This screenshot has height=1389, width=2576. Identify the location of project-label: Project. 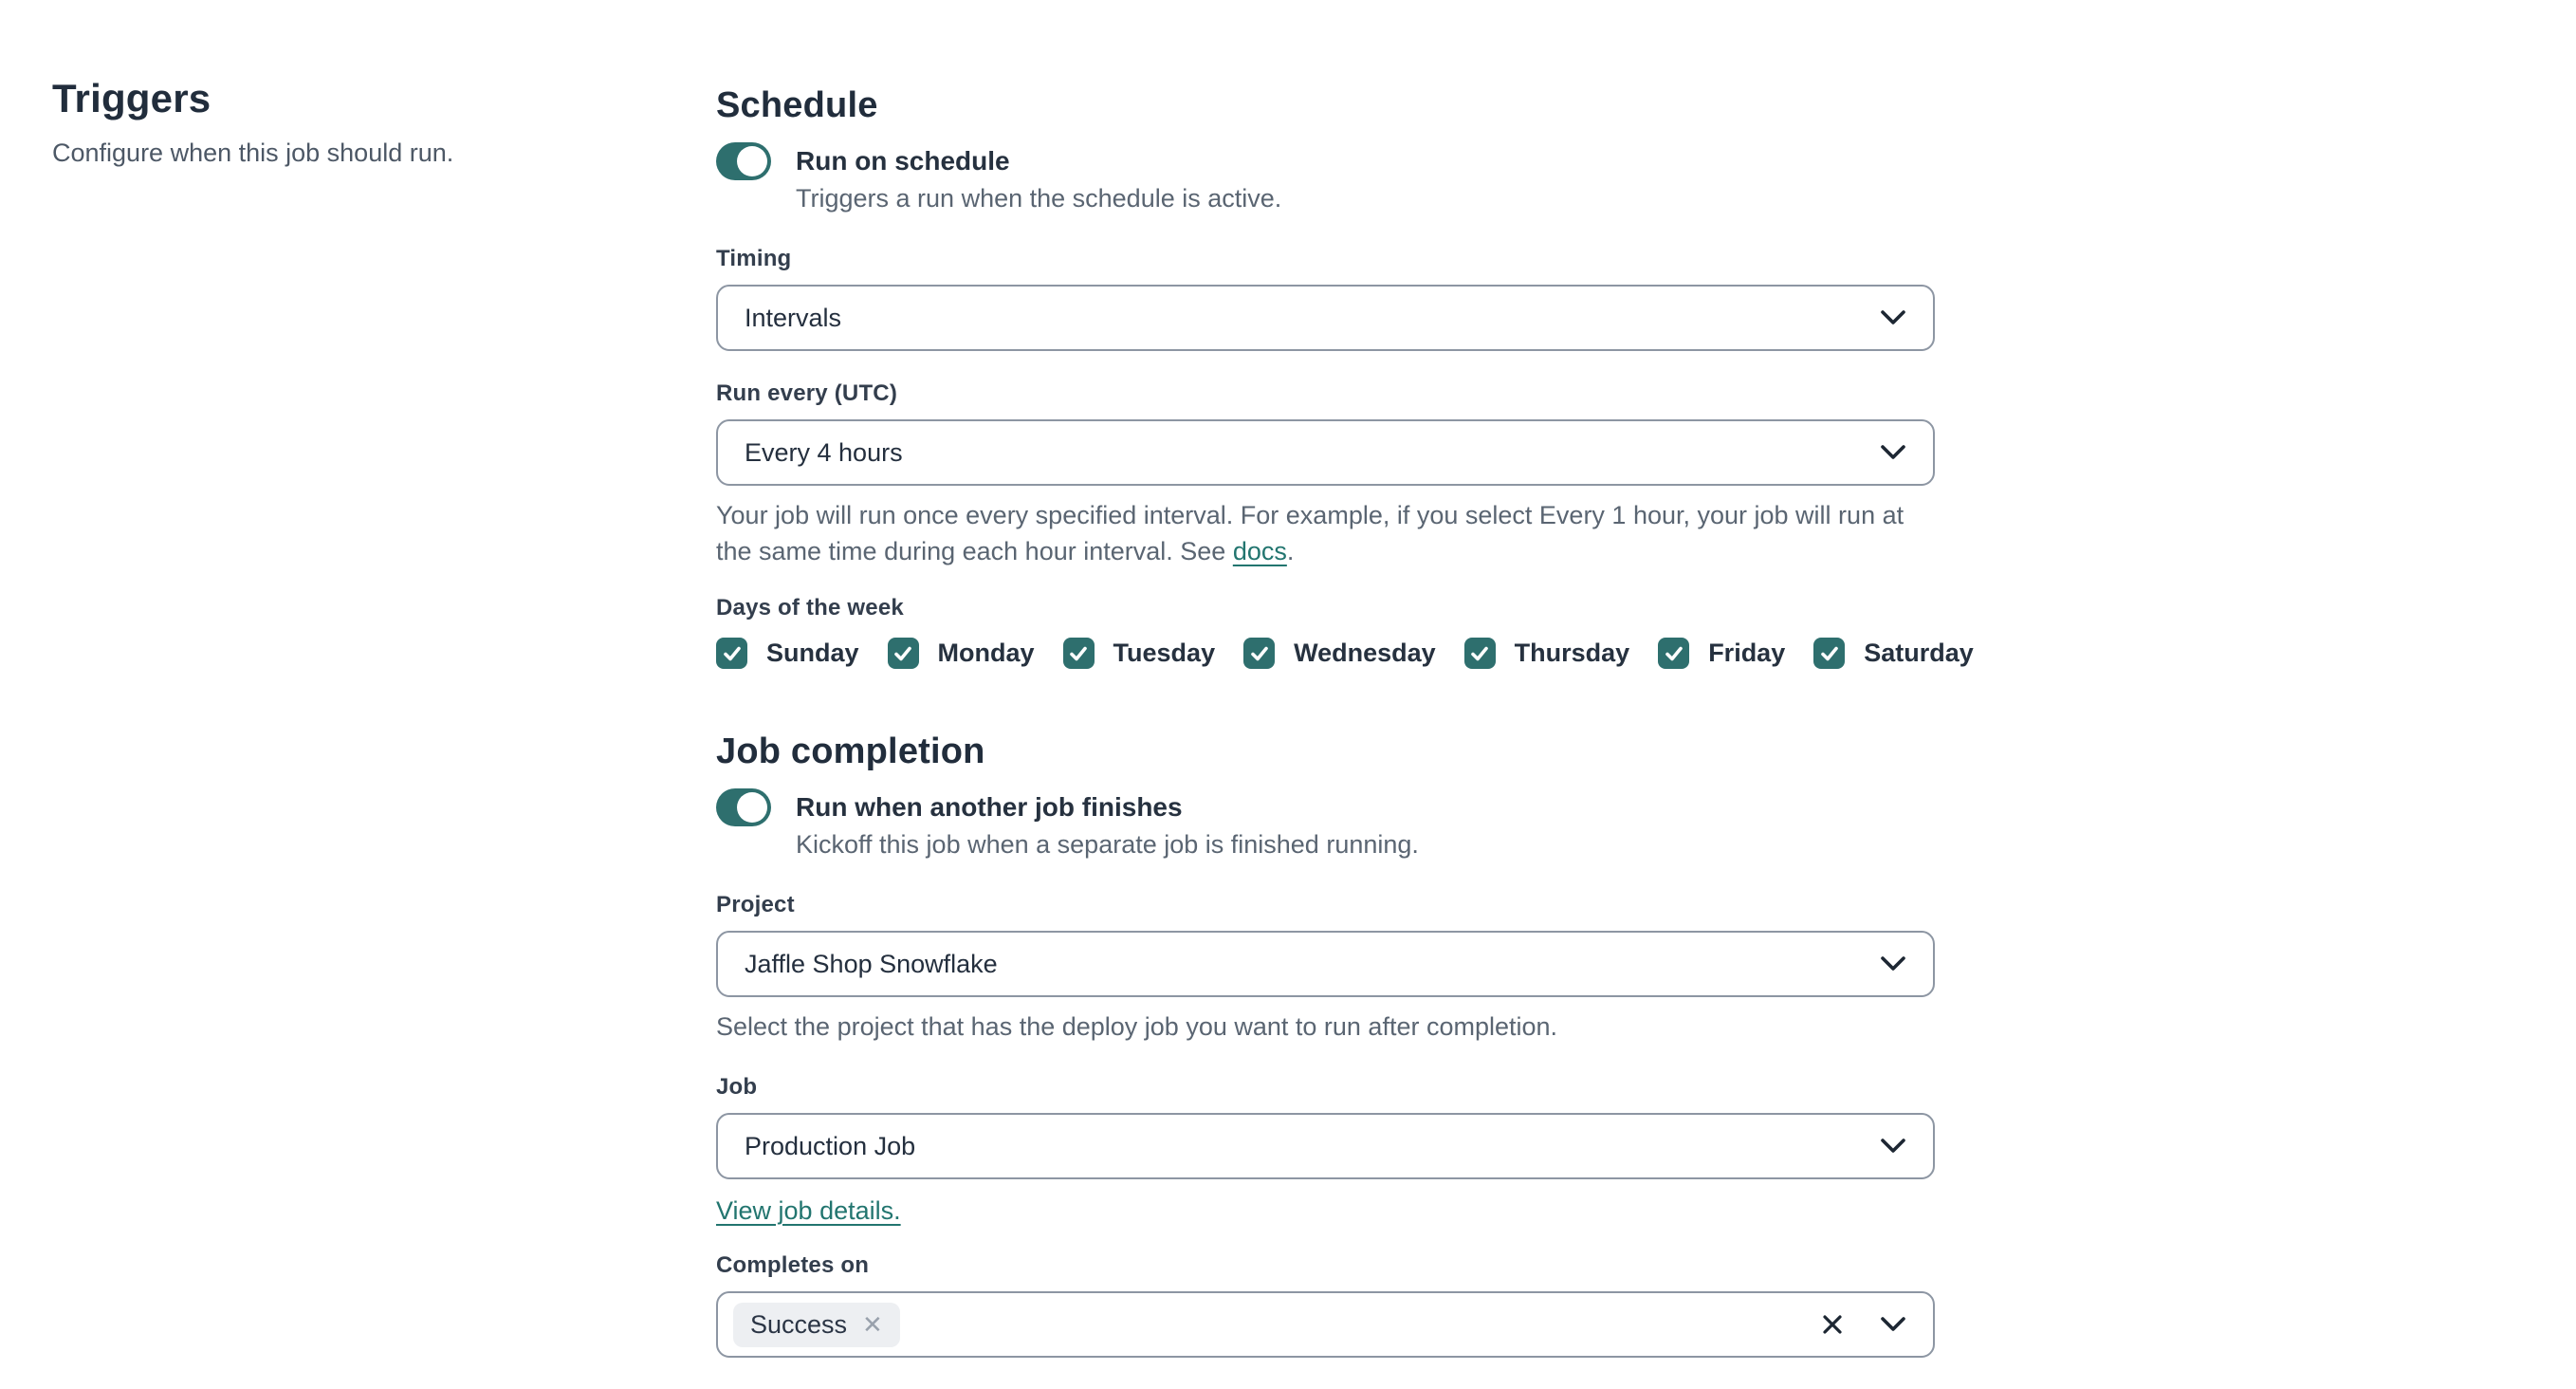
(755, 904).